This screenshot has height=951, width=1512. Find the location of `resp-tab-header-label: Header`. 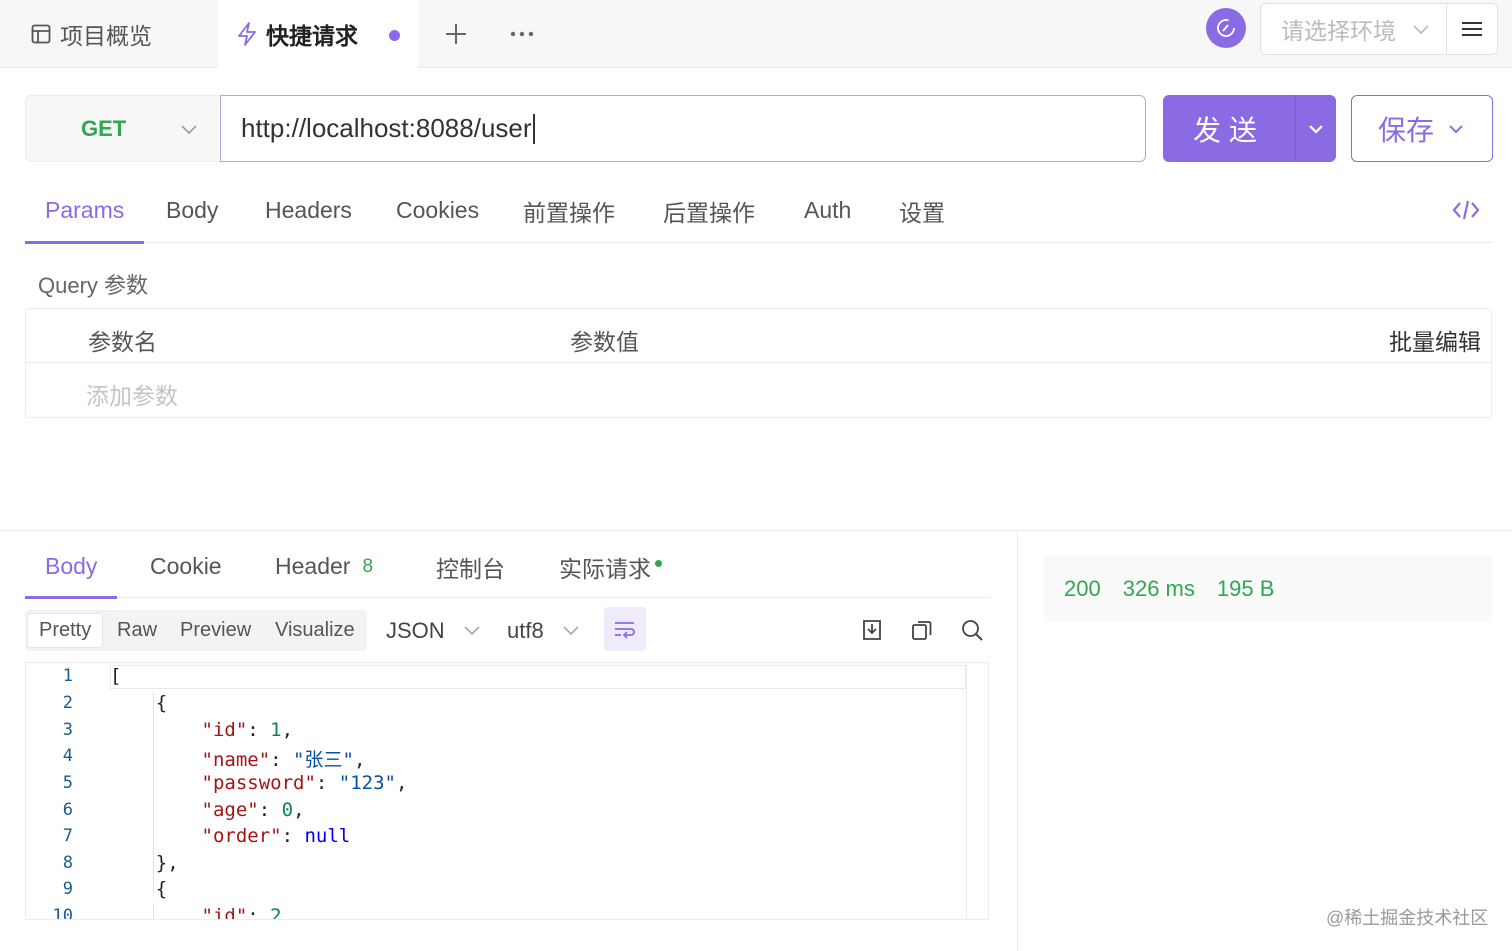

resp-tab-header-label: Header is located at coordinates (313, 566).